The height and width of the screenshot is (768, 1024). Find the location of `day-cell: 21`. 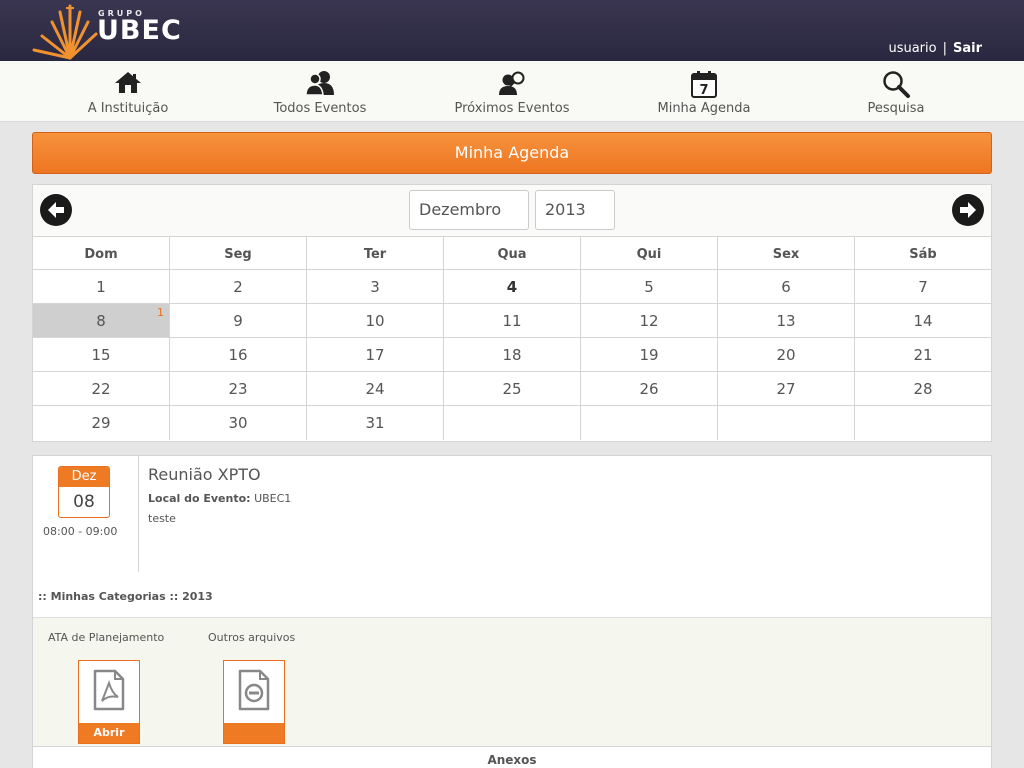

day-cell: 21 is located at coordinates (923, 354).